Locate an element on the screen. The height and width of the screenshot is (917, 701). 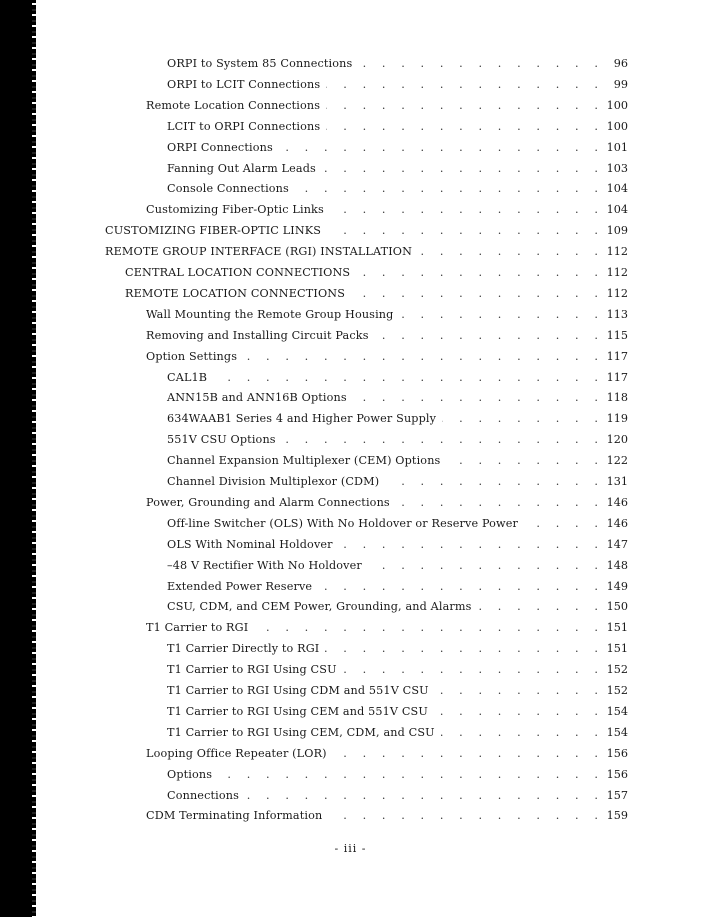
toc-entry-page: 152 is located at coordinates (617, 670).